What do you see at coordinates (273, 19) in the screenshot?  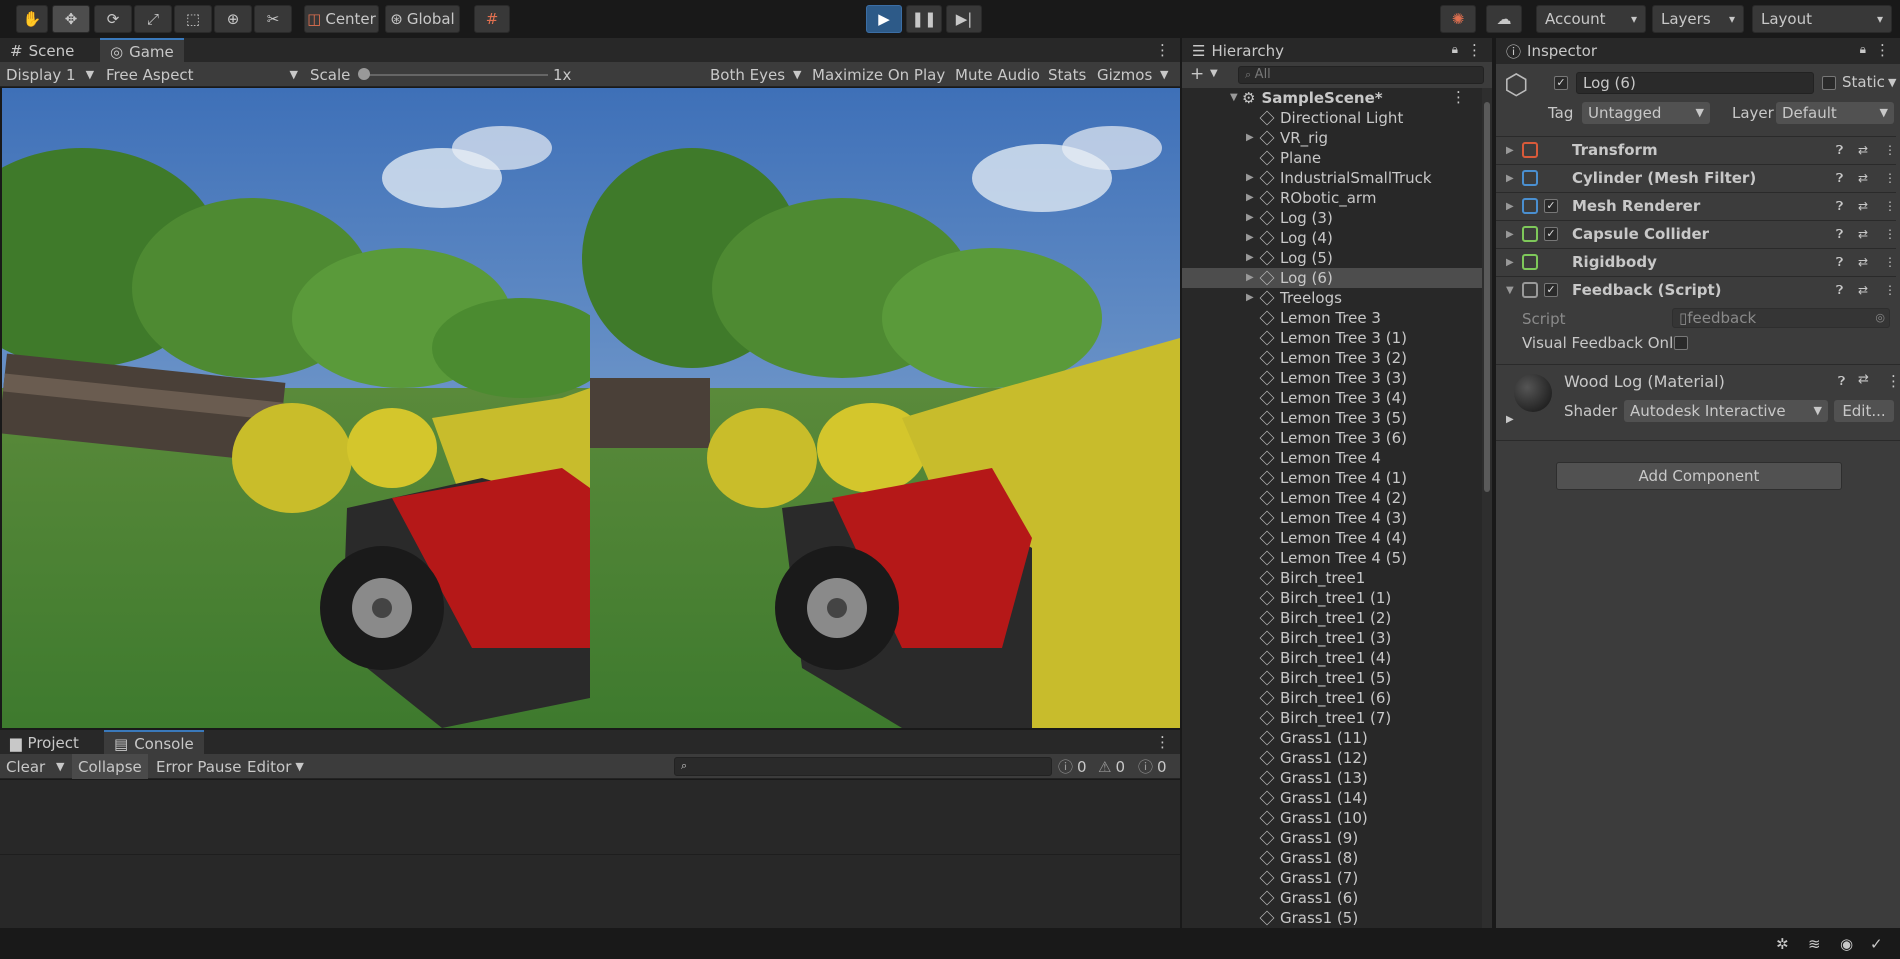 I see `custom-tool-button: ✂` at bounding box center [273, 19].